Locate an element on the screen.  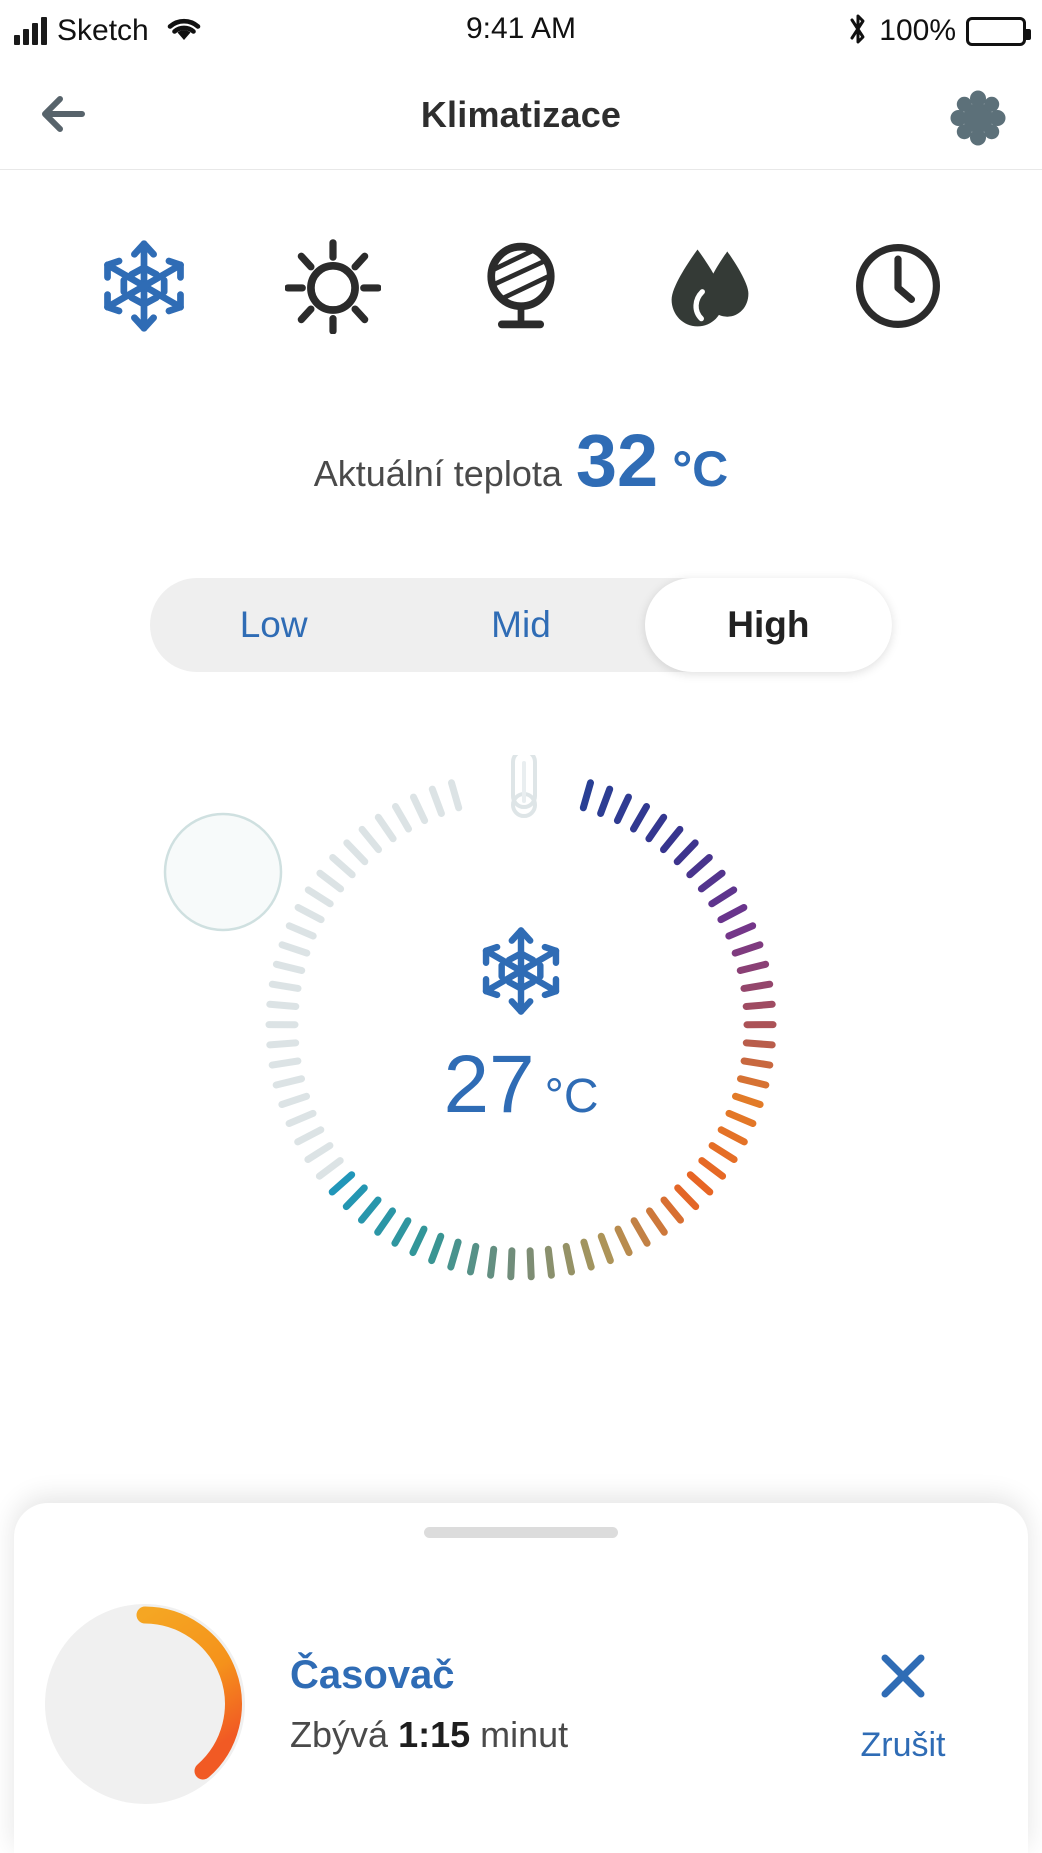
mode-button-fan is located at coordinates (521, 286).